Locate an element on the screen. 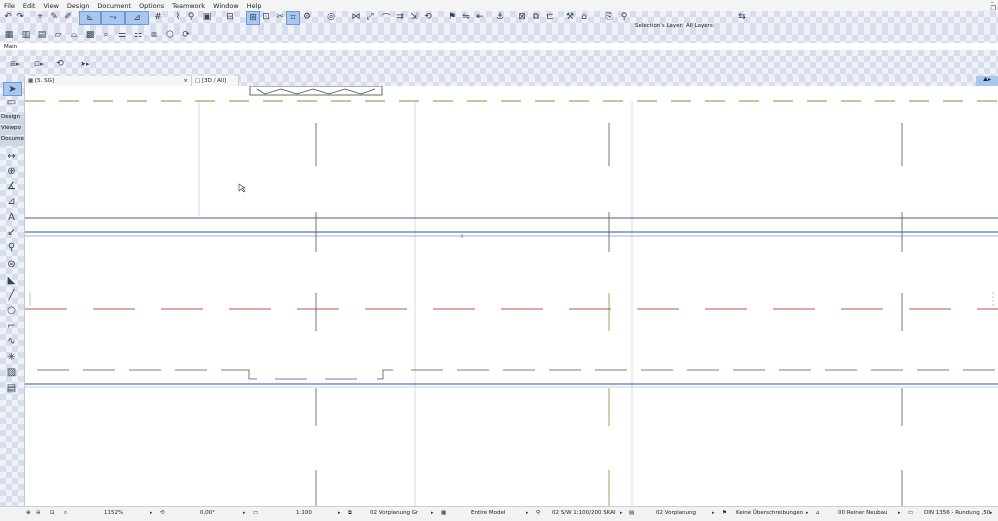 Image resolution: width=998 pixels, height=521 pixels. publisher-icon: ⎘ is located at coordinates (609, 17).